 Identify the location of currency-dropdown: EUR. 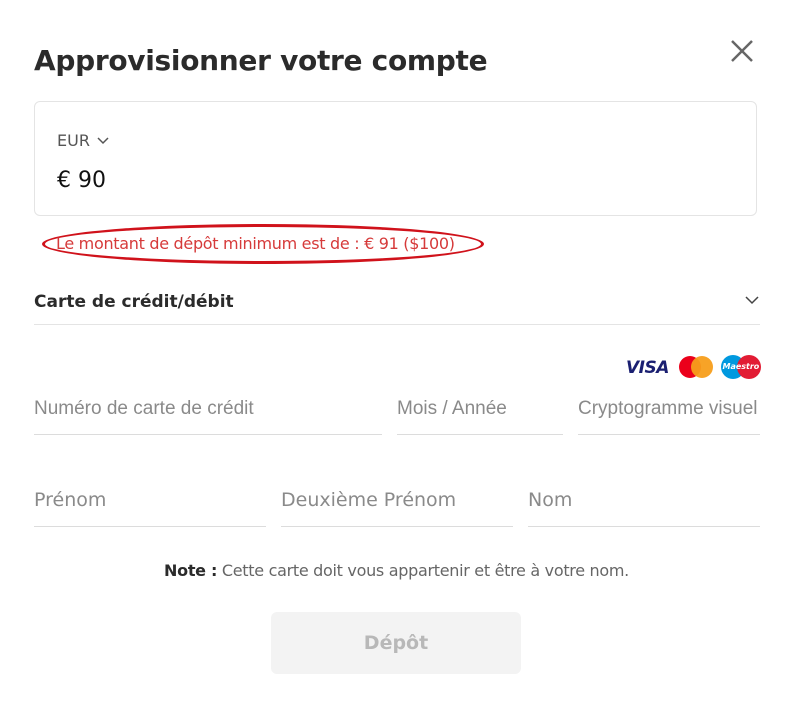
(83, 140).